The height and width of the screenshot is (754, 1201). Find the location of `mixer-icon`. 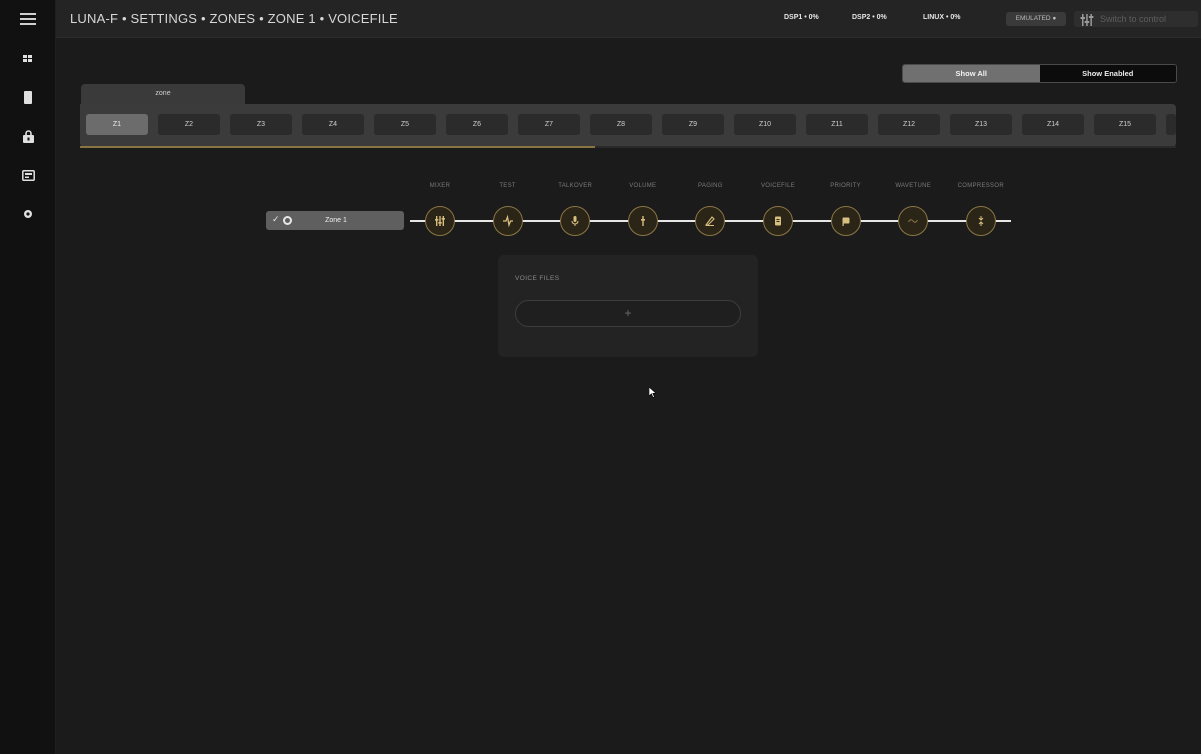

mixer-icon is located at coordinates (440, 221).